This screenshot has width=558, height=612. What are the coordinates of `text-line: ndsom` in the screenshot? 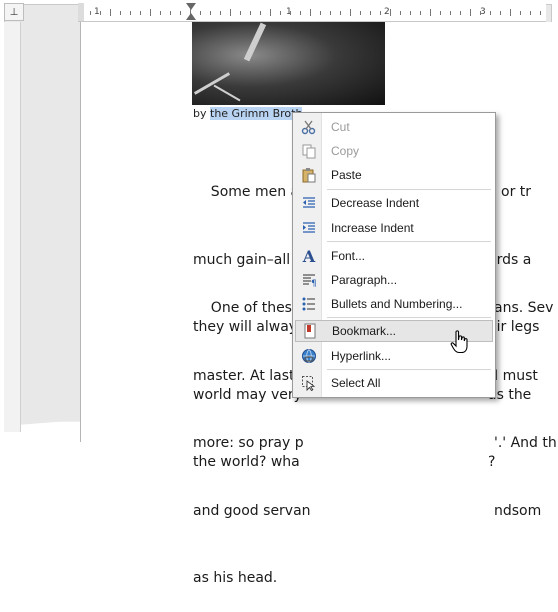 It's located at (518, 510).